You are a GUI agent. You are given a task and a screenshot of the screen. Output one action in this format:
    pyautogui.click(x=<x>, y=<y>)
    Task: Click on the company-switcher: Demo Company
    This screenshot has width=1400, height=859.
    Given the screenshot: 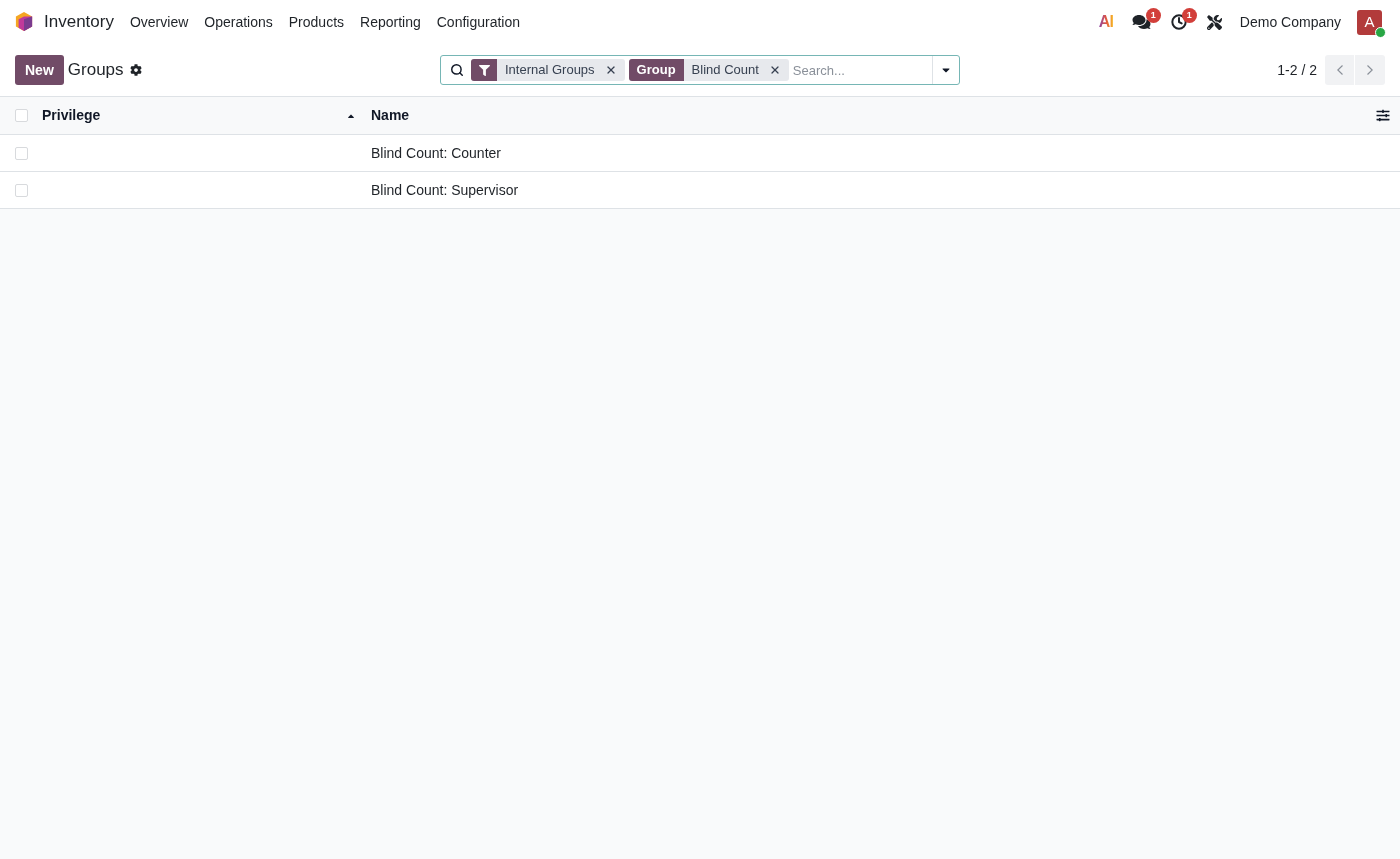 What is the action you would take?
    pyautogui.click(x=1290, y=22)
    